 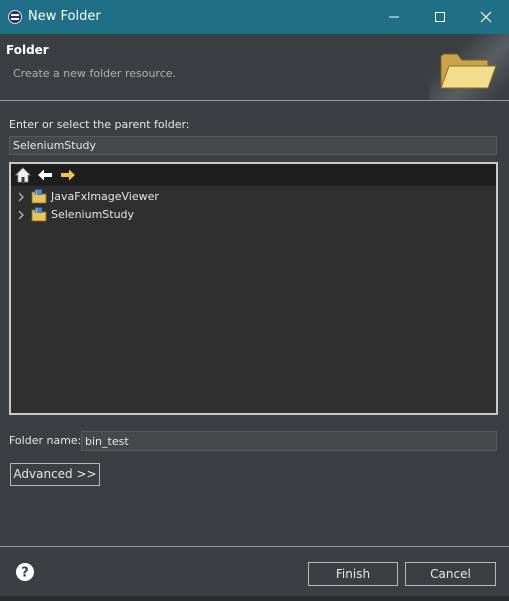 What do you see at coordinates (55, 474) in the screenshot?
I see `advanced-button: Advanced >>` at bounding box center [55, 474].